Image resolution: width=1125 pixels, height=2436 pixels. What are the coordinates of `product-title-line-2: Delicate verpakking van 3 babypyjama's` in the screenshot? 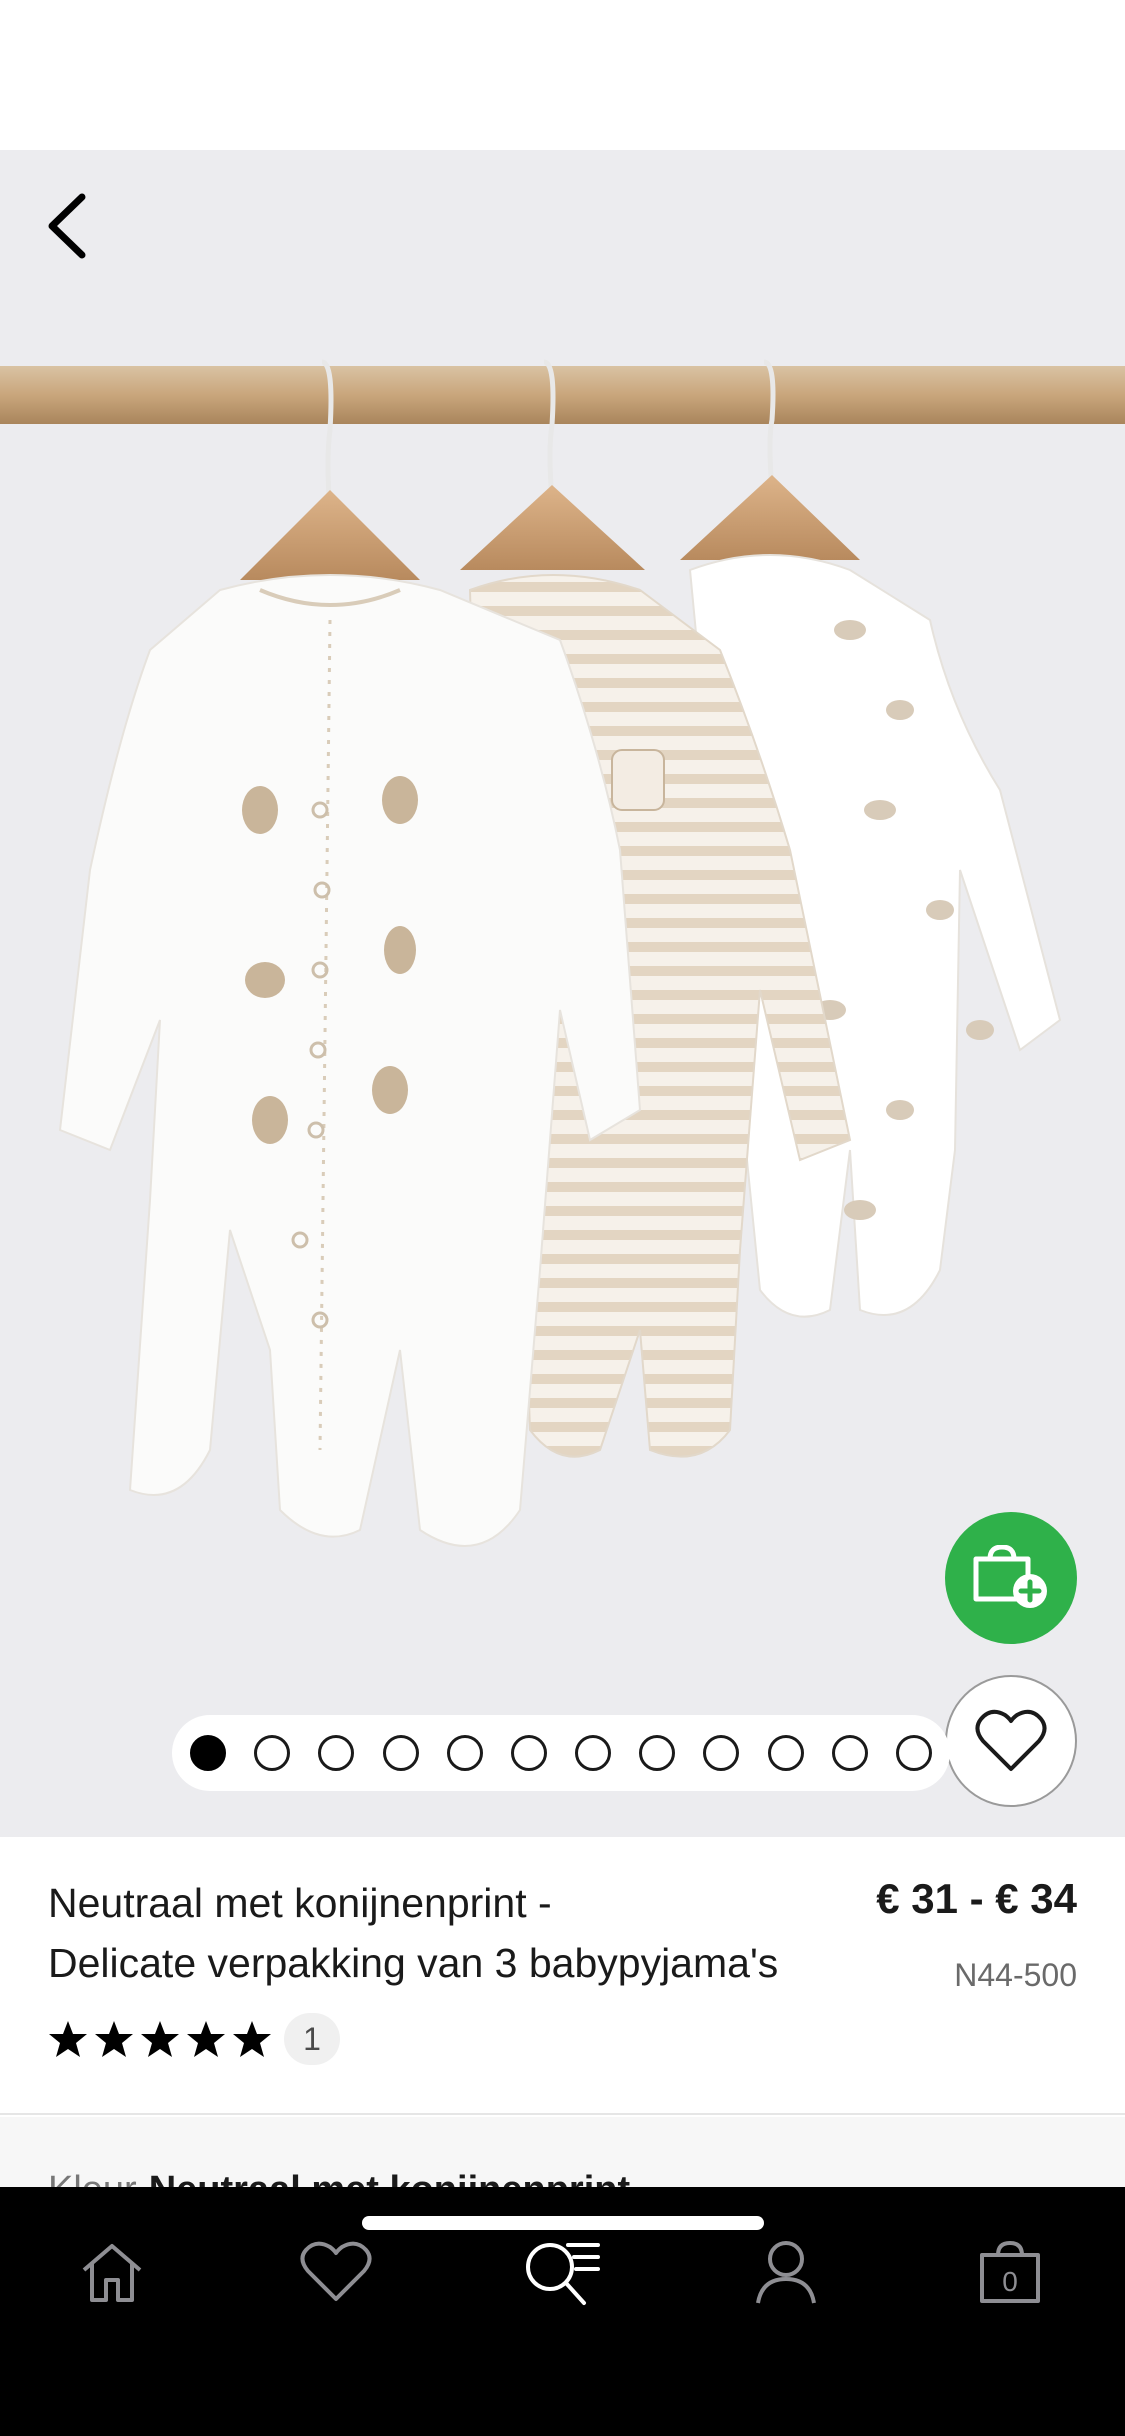 It's located at (413, 1963).